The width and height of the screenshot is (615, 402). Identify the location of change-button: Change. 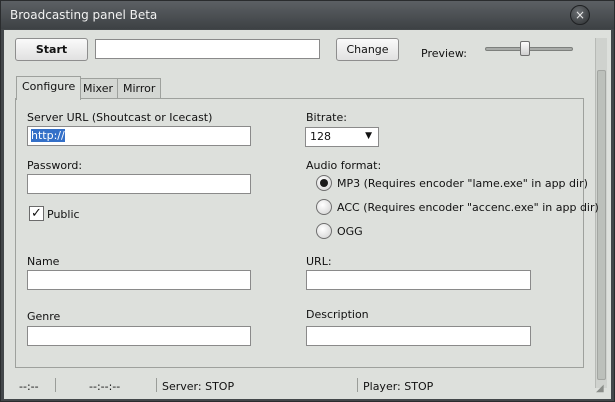
(367, 49).